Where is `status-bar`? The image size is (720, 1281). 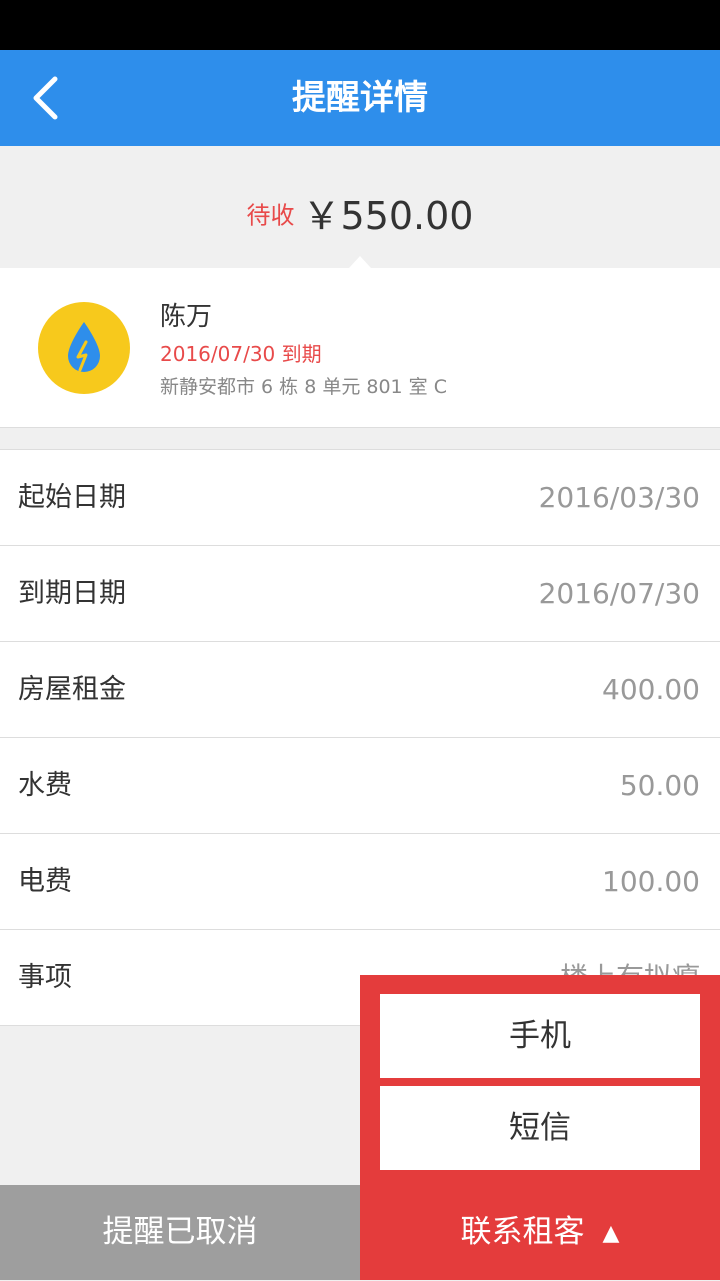
status-bar is located at coordinates (360, 25).